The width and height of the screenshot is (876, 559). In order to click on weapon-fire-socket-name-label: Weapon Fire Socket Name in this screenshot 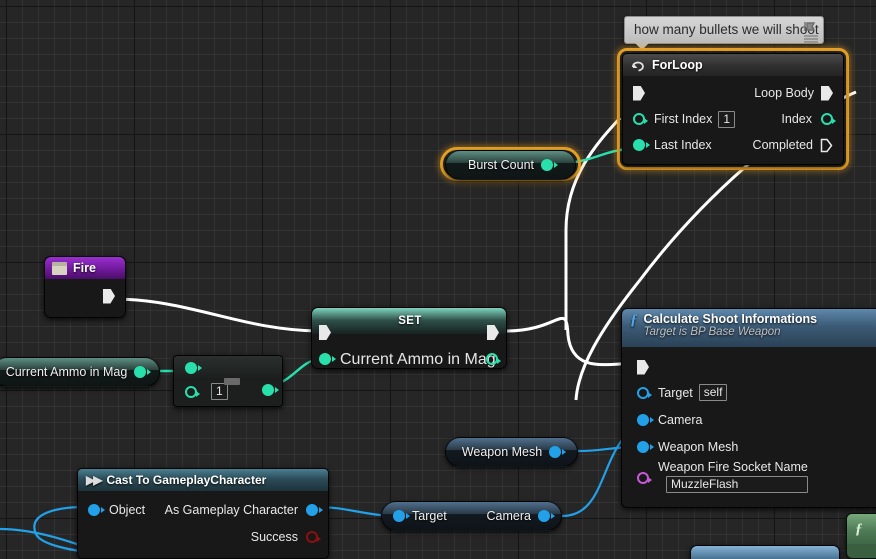, I will do `click(733, 467)`.